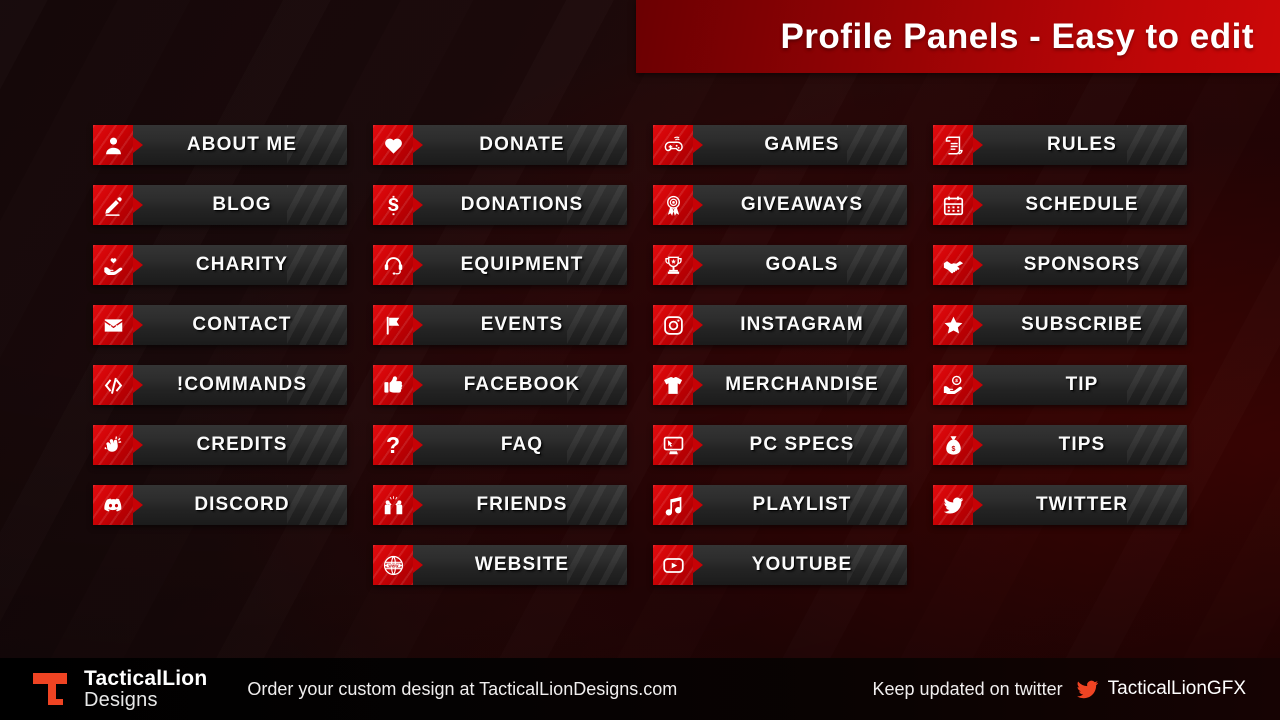  I want to click on brand-line-1: TacticalLion, so click(146, 679).